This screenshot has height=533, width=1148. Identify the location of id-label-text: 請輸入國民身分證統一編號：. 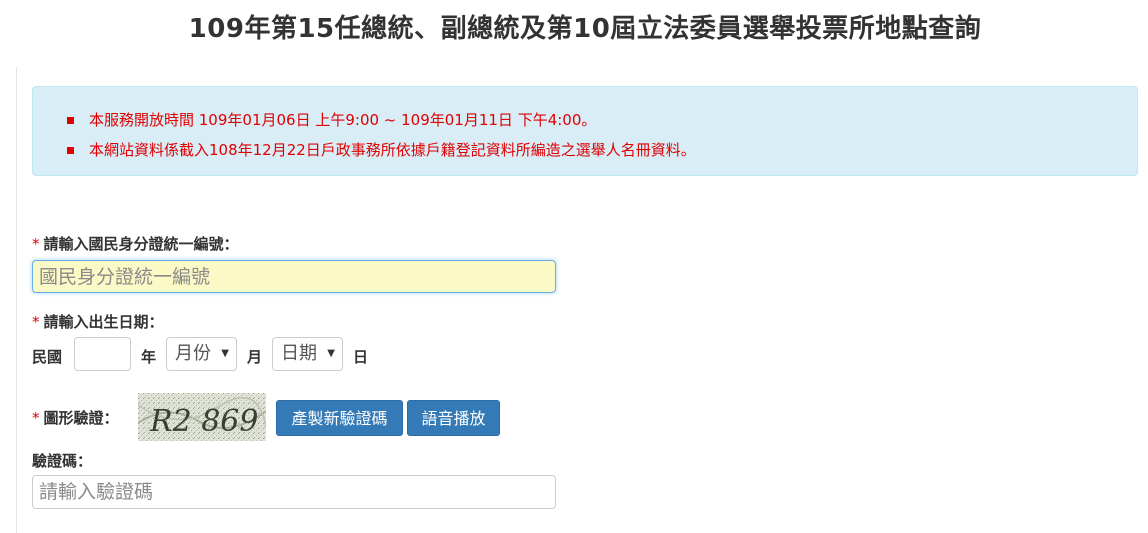
(141, 244).